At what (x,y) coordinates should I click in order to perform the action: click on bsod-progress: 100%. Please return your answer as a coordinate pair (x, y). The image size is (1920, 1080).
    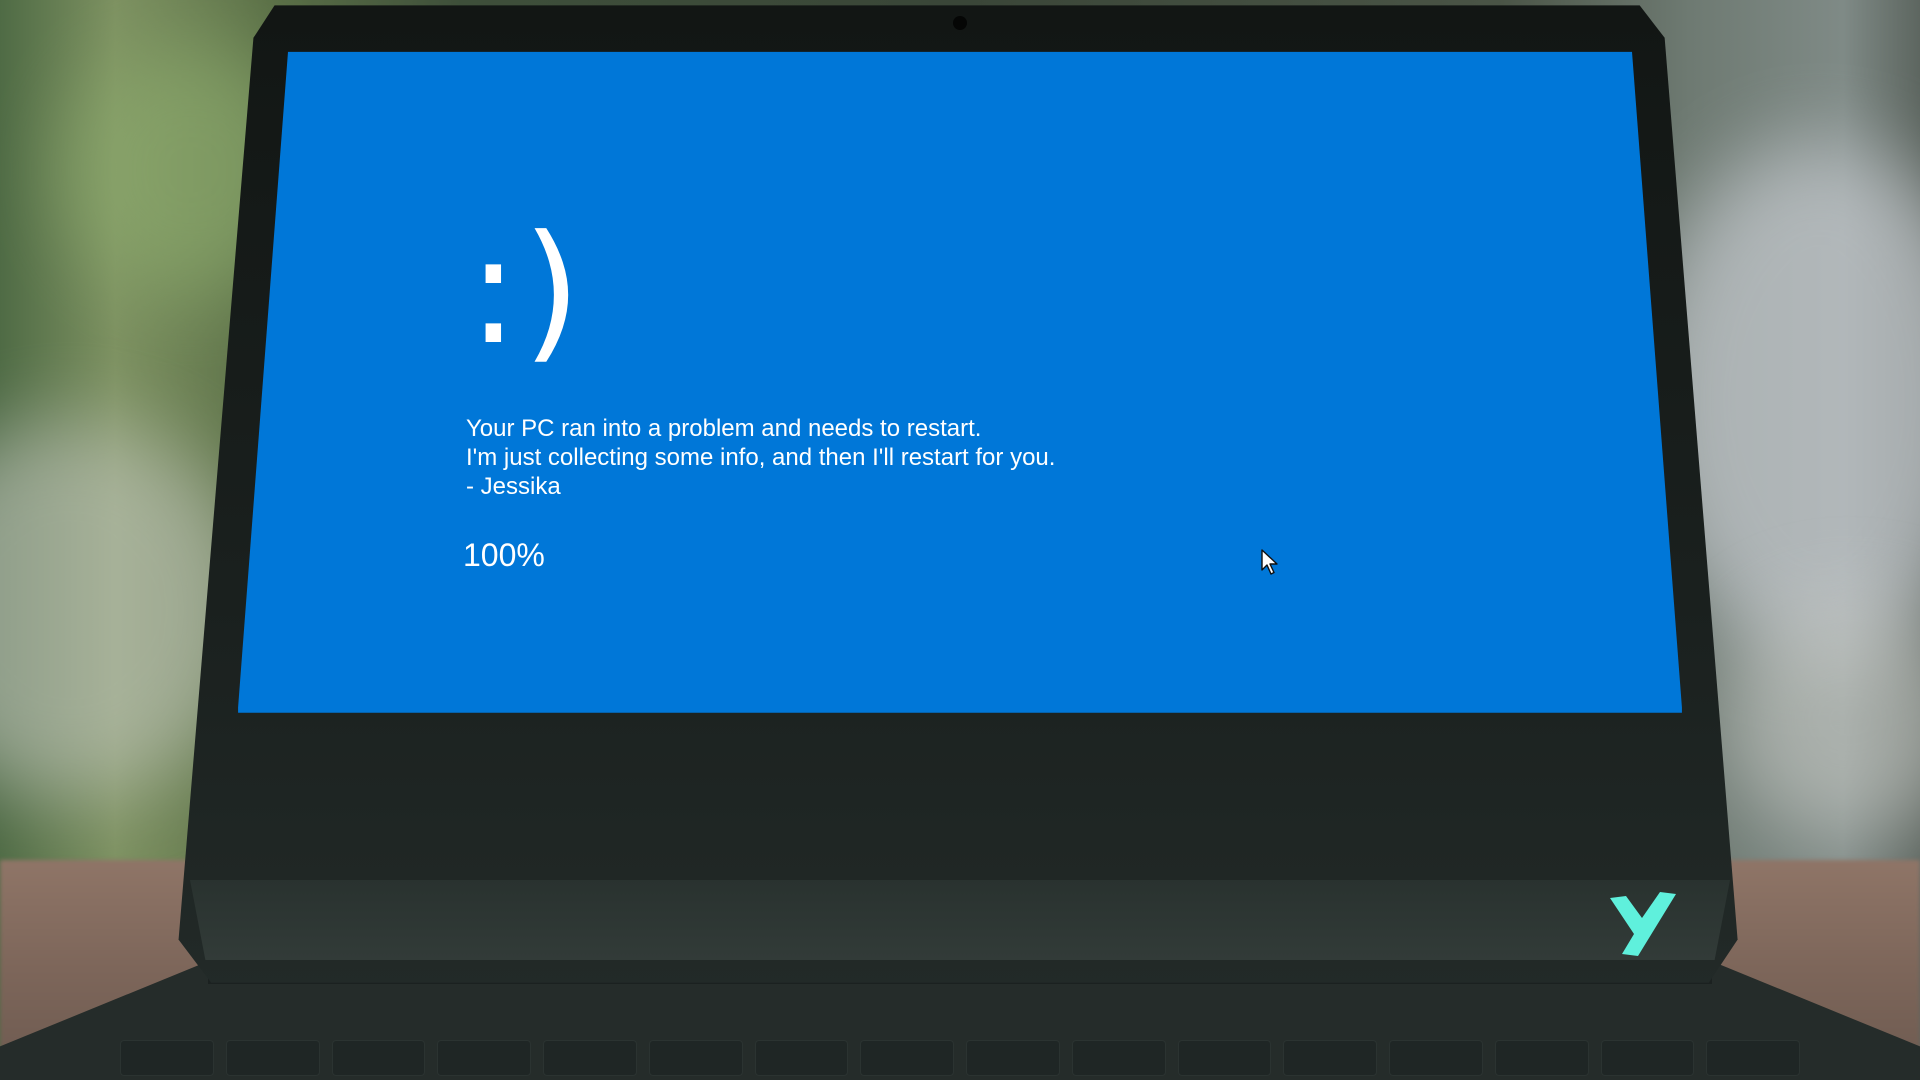
    Looking at the image, I should click on (504, 555).